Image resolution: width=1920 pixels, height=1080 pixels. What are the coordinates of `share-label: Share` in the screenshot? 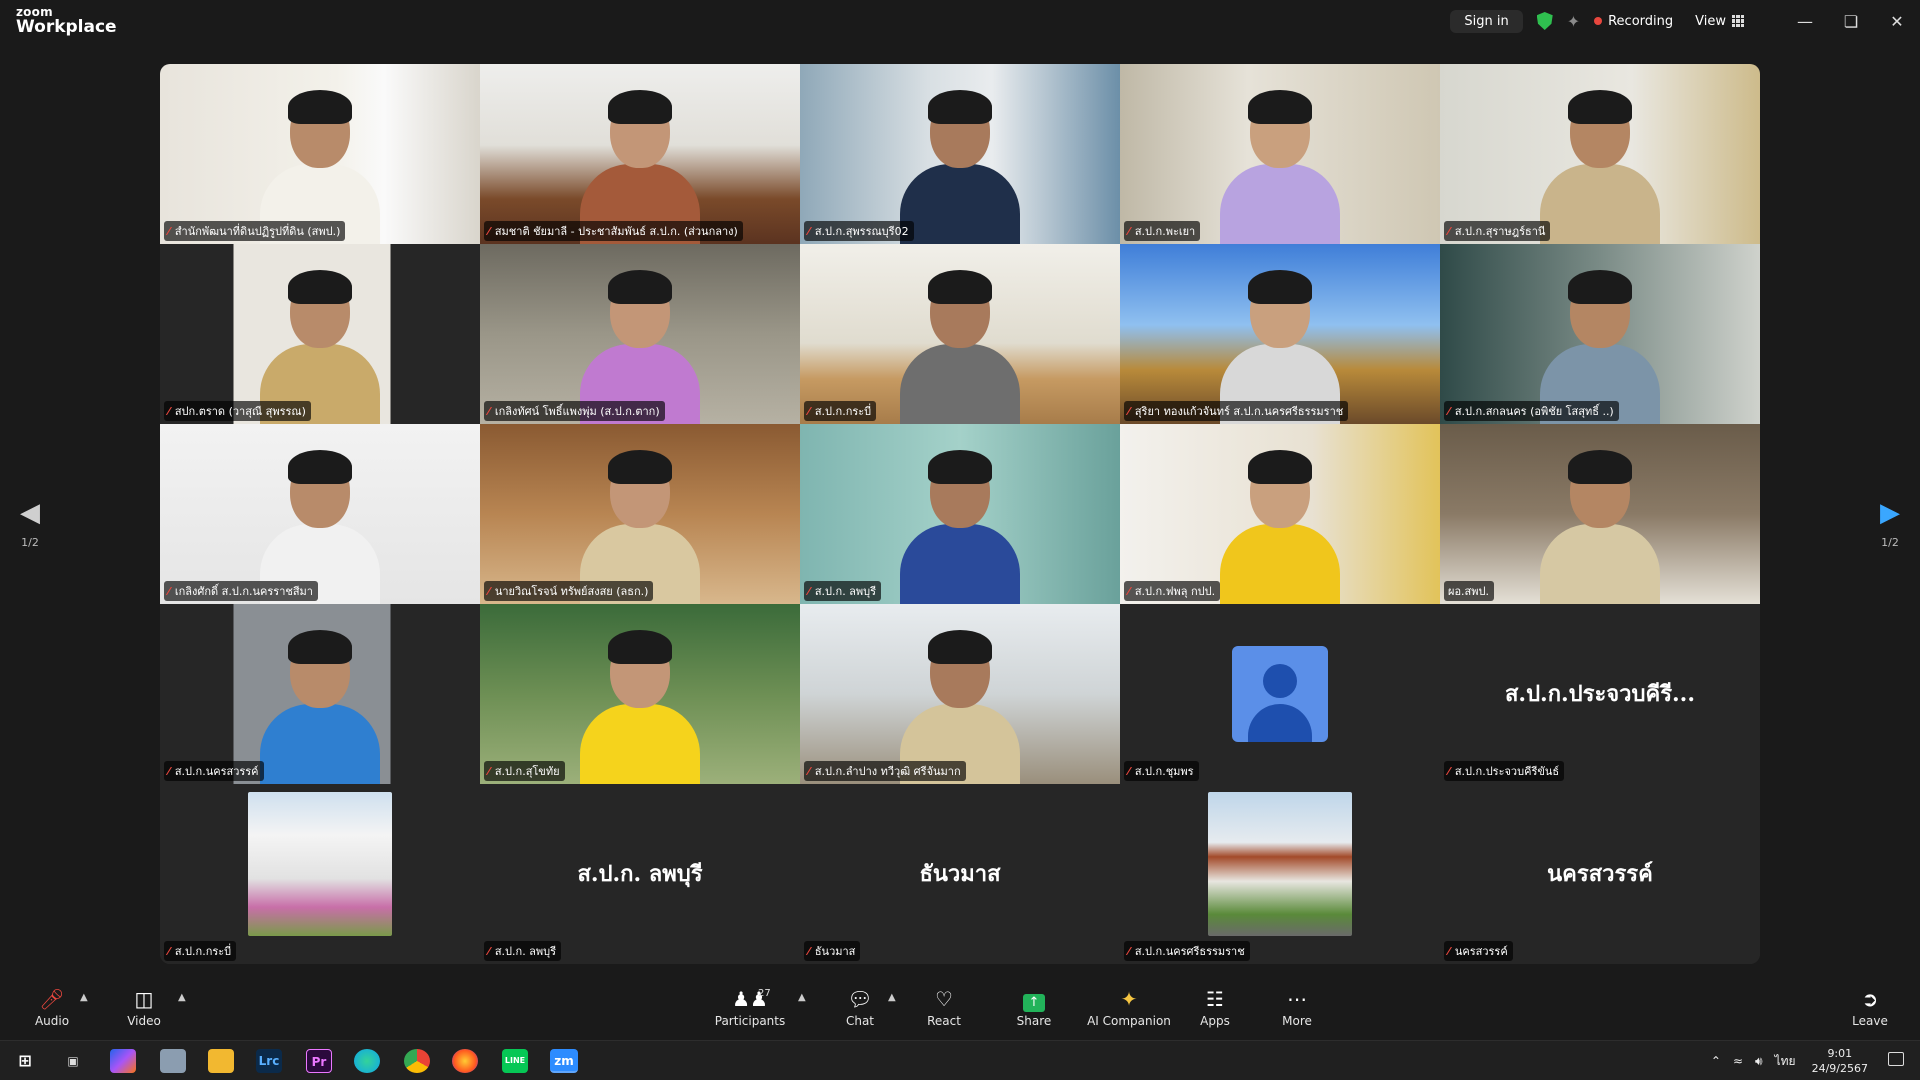 It's located at (1034, 1021).